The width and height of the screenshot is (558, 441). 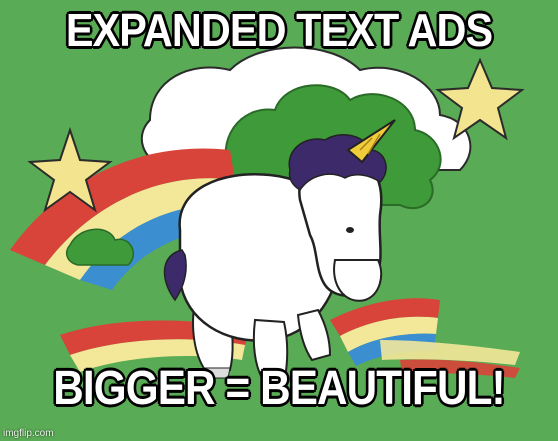 I want to click on bottom-caption: BIGGER = BEAUTIFUL!, so click(x=279, y=388).